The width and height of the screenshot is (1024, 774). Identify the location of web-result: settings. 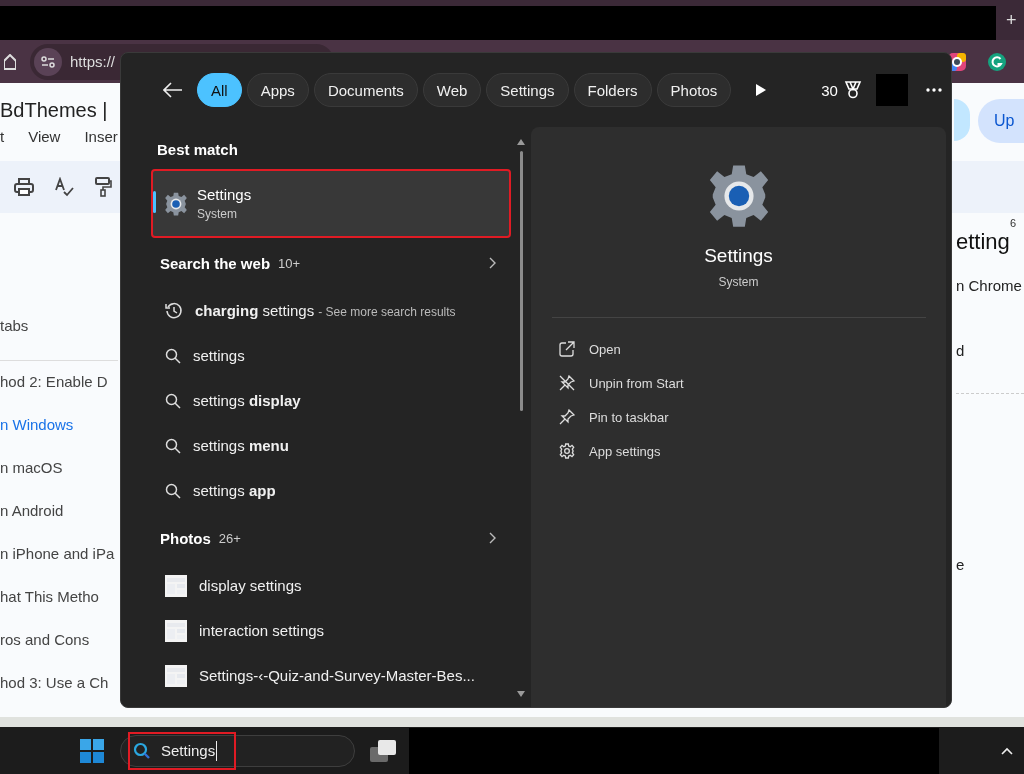
(331, 355).